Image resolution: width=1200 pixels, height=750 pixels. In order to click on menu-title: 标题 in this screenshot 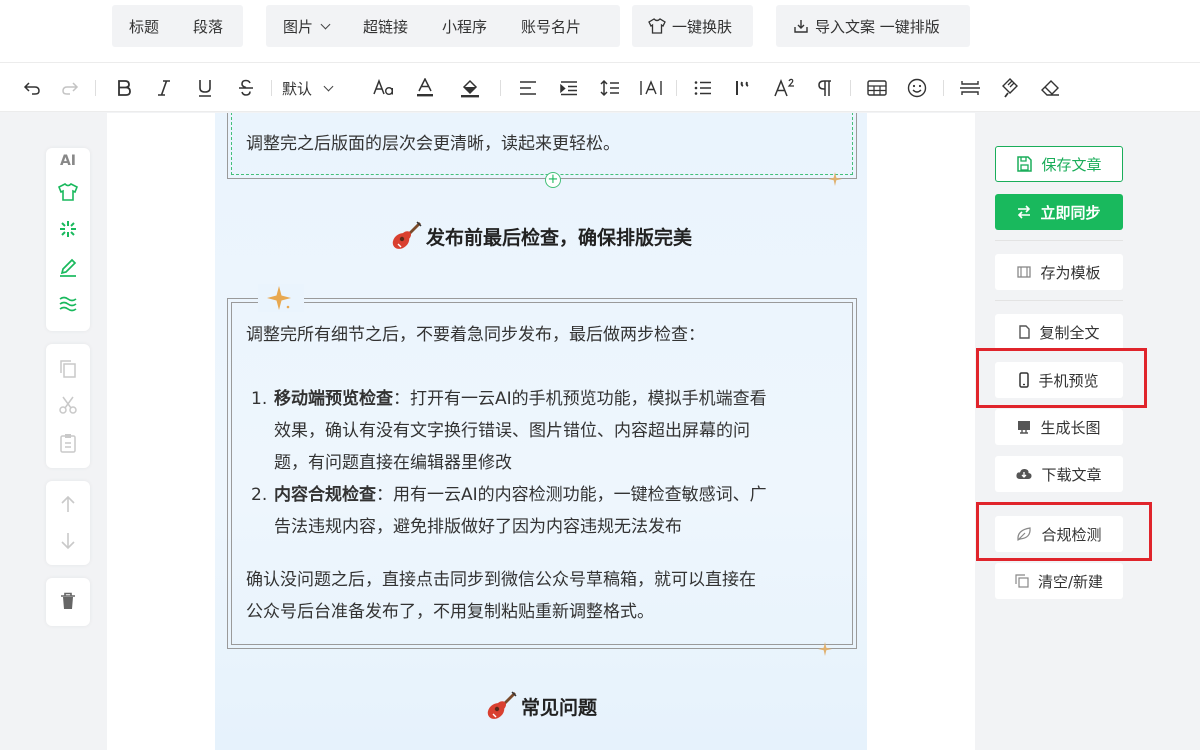, I will do `click(144, 26)`.